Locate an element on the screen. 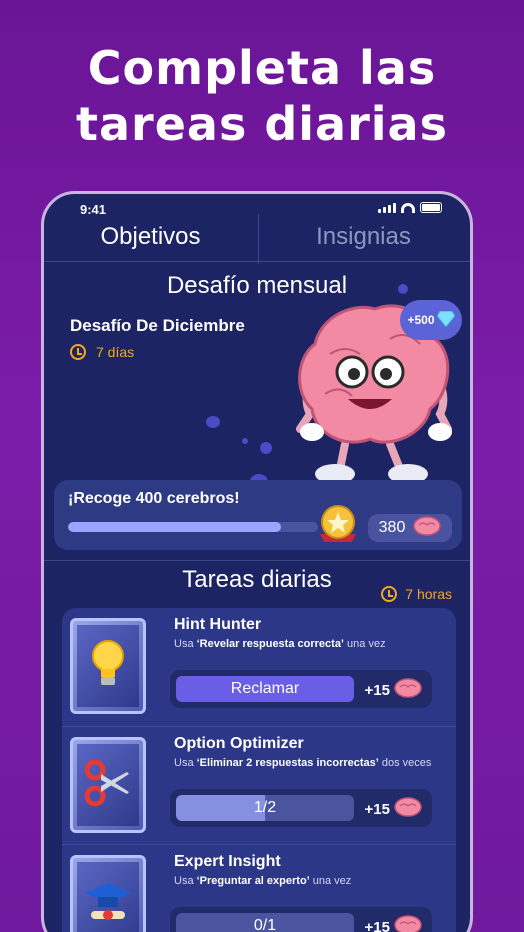  tab-divider is located at coordinates (258, 239).